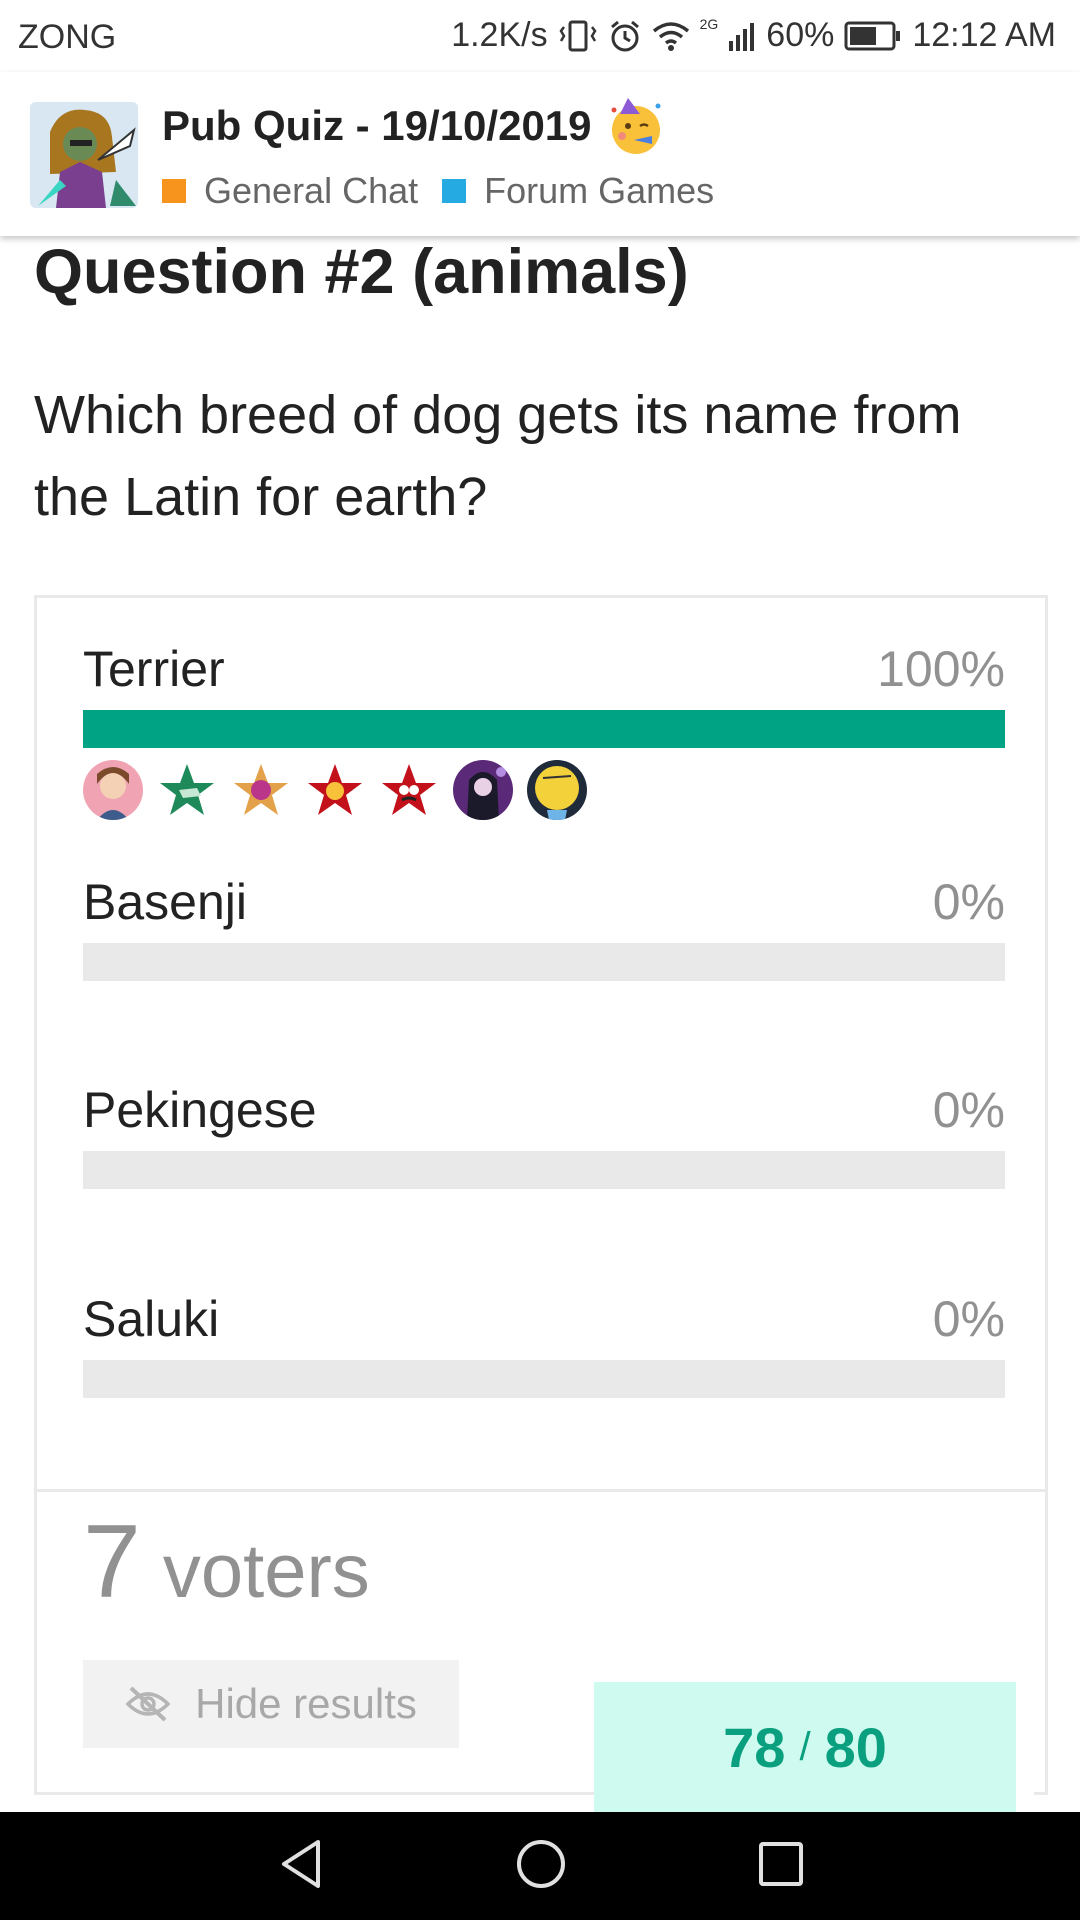 Image resolution: width=1080 pixels, height=1920 pixels. I want to click on progress-current: 78, so click(754, 1747).